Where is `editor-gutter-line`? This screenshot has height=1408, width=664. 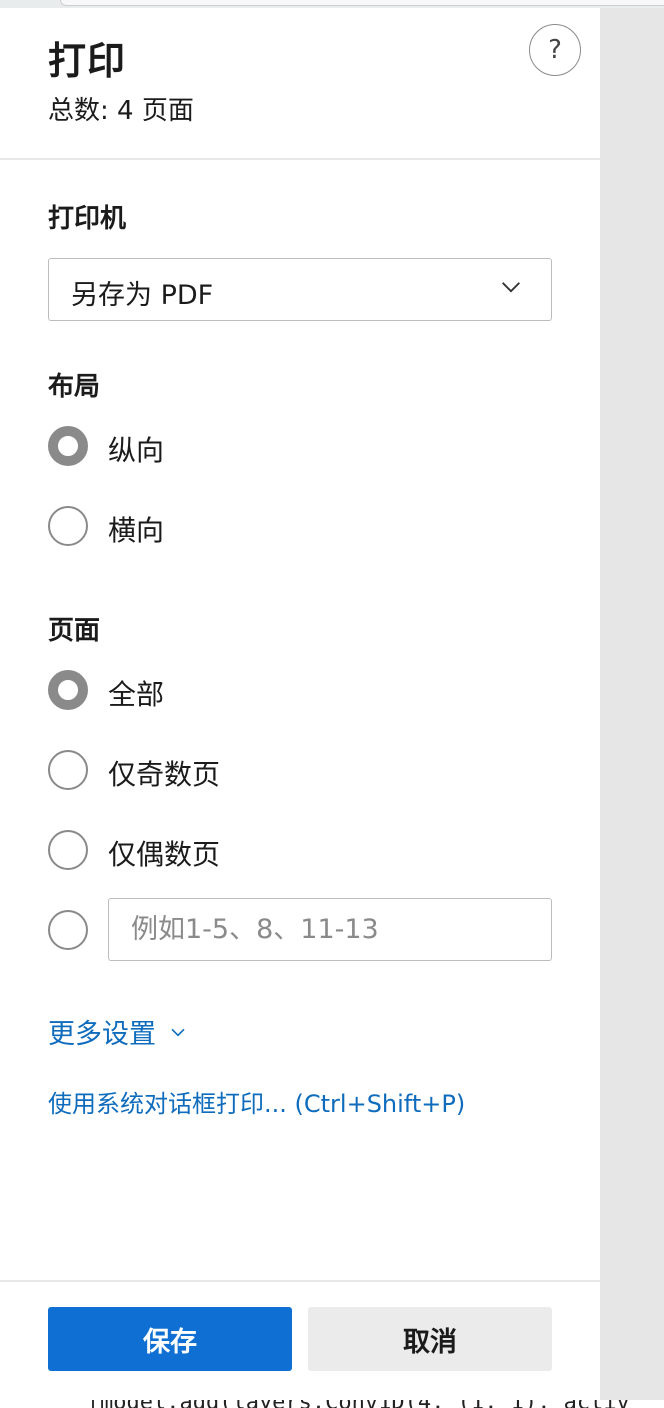
editor-gutter-line is located at coordinates (93, 1404).